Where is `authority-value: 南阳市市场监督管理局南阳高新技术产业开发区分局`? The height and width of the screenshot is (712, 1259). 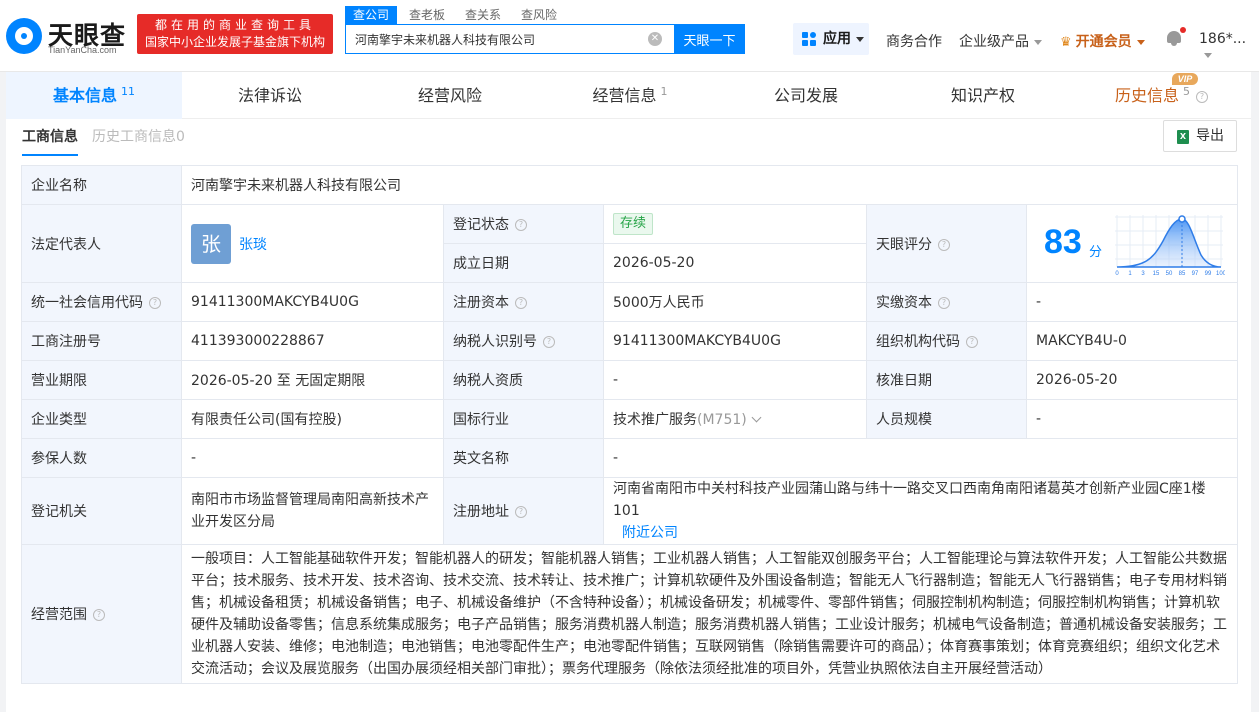
authority-value: 南阳市市场监督管理局南阳高新技术产业开发区分局 is located at coordinates (312, 511).